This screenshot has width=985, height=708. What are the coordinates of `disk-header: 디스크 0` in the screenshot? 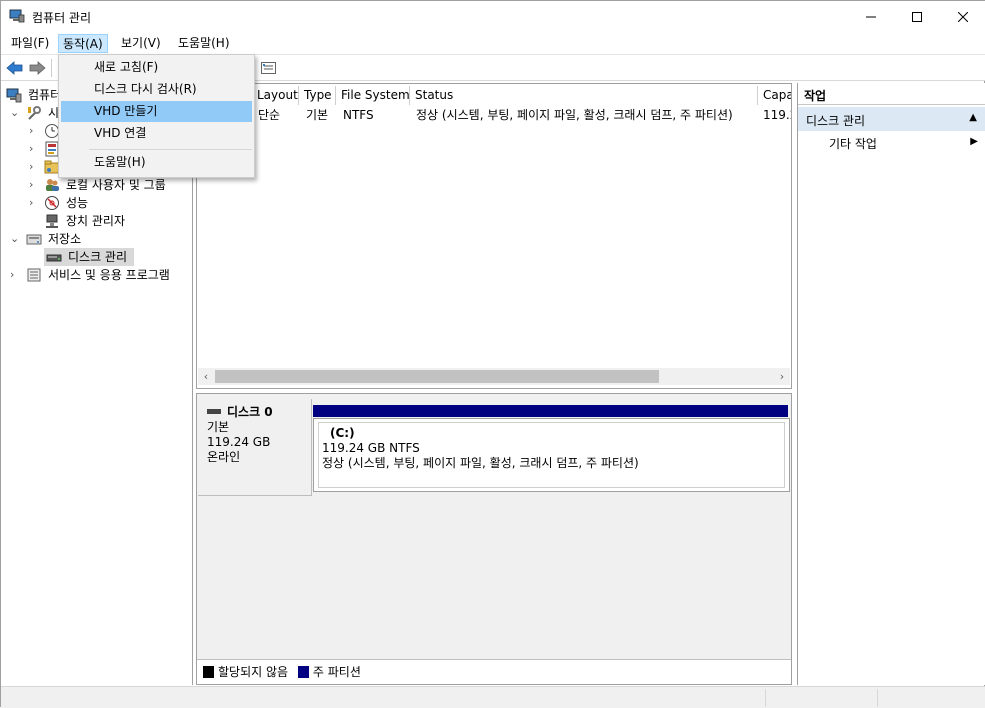 It's located at (259, 412).